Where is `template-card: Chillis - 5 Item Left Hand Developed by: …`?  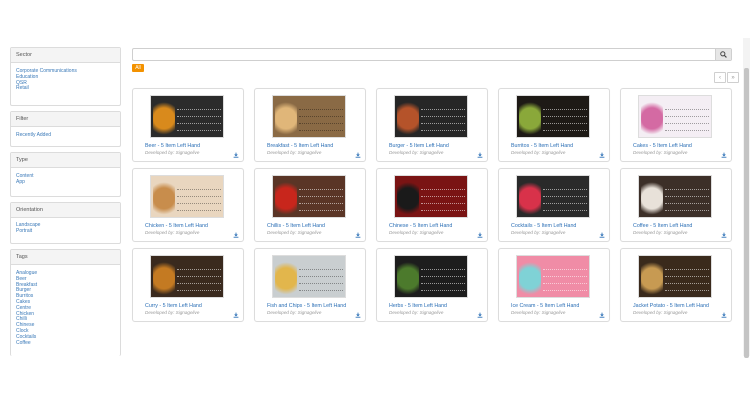 template-card: Chillis - 5 Item Left Hand Developed by: … is located at coordinates (310, 205).